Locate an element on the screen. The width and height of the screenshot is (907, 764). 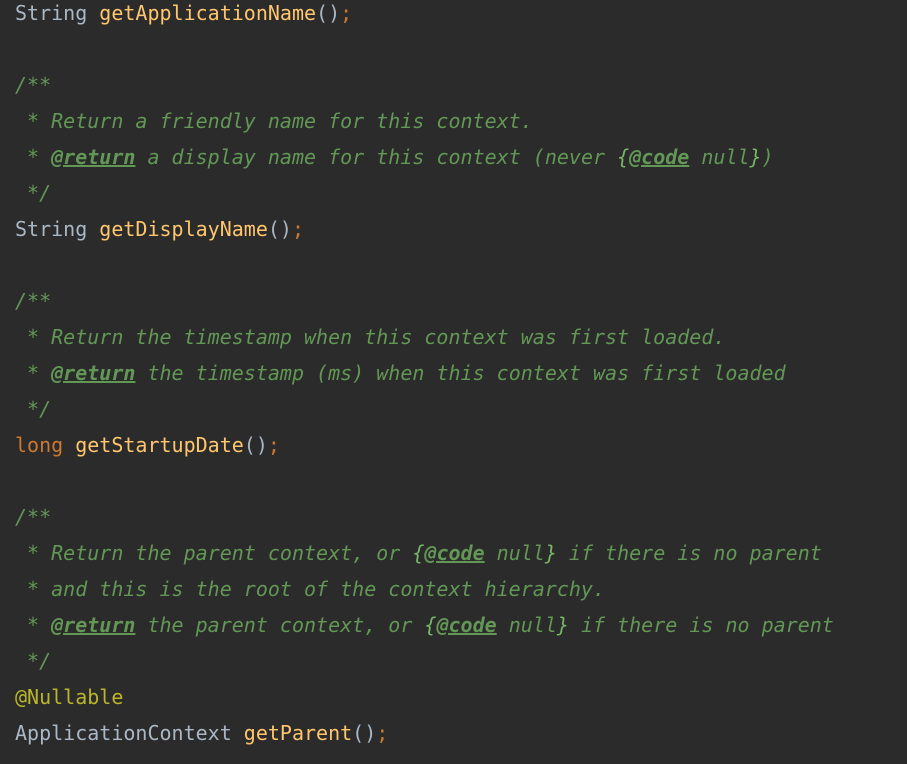
code-line-get-startup-date: long getStartupDate(); is located at coordinates (147, 445).